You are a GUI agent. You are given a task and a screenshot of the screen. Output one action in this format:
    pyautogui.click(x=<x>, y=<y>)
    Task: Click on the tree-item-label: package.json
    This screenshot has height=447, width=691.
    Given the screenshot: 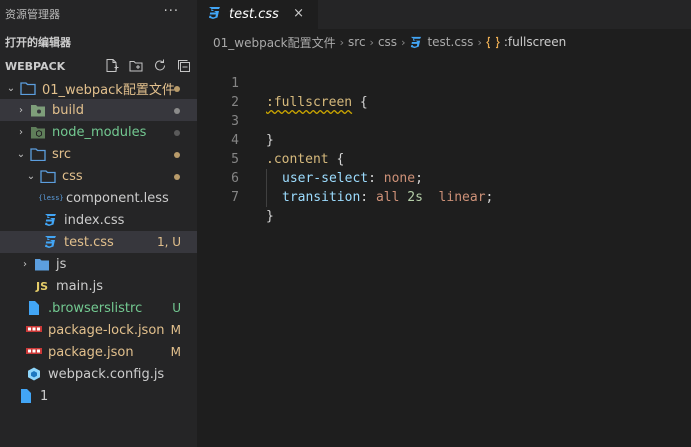 What is the action you would take?
    pyautogui.click(x=91, y=352)
    